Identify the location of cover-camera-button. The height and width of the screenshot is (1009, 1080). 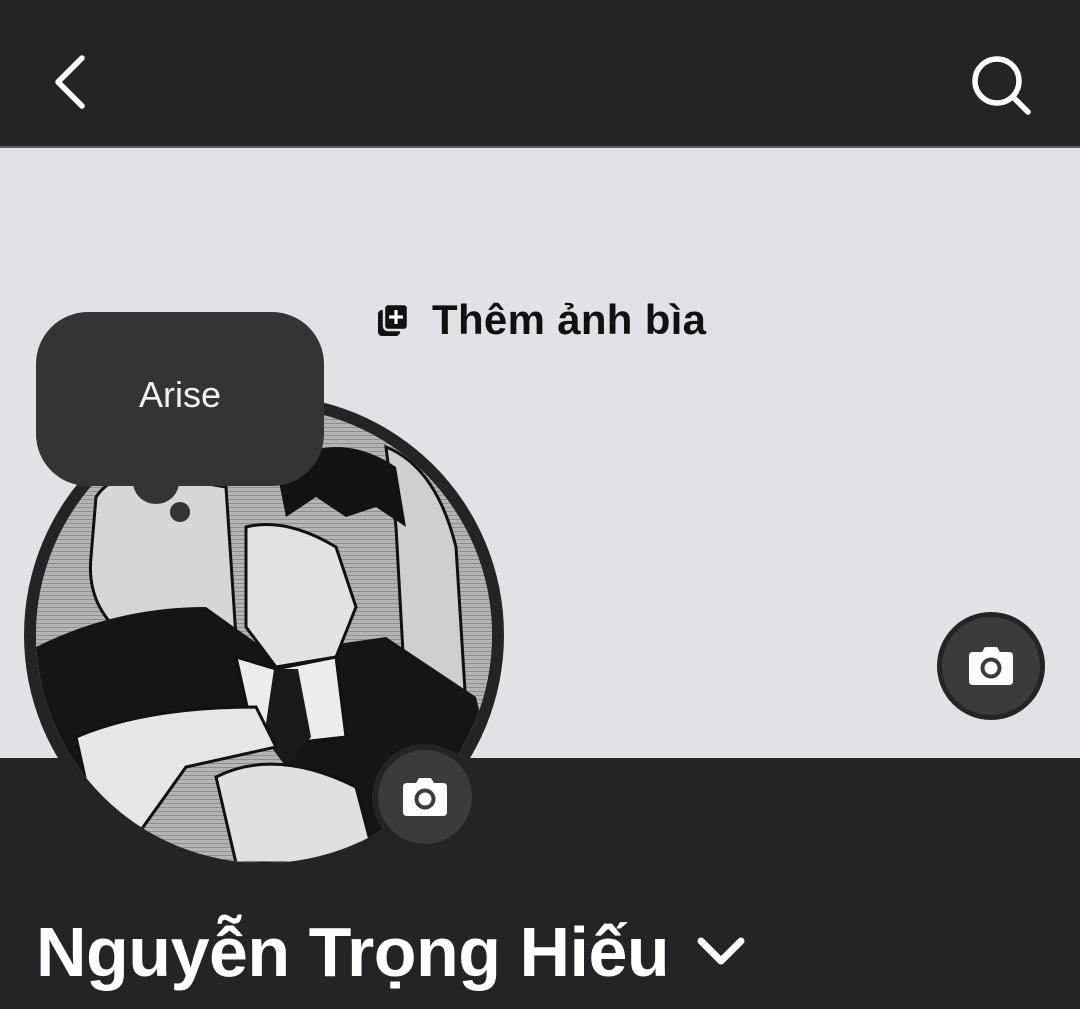
(991, 666).